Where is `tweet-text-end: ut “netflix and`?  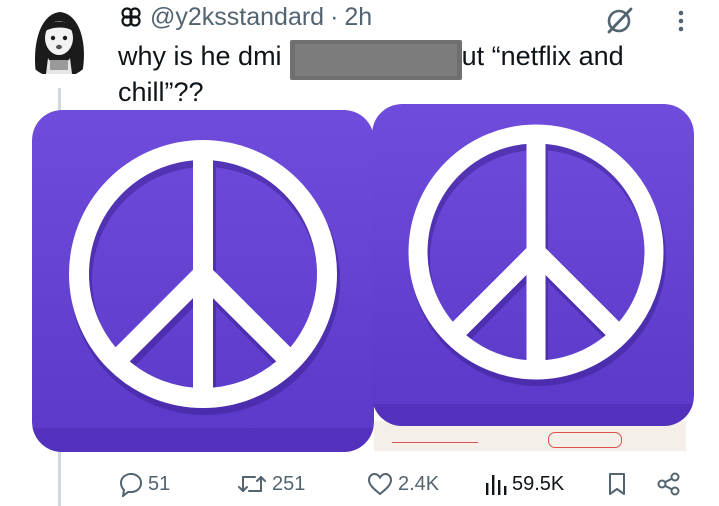 tweet-text-end: ut “netflix and is located at coordinates (542, 56).